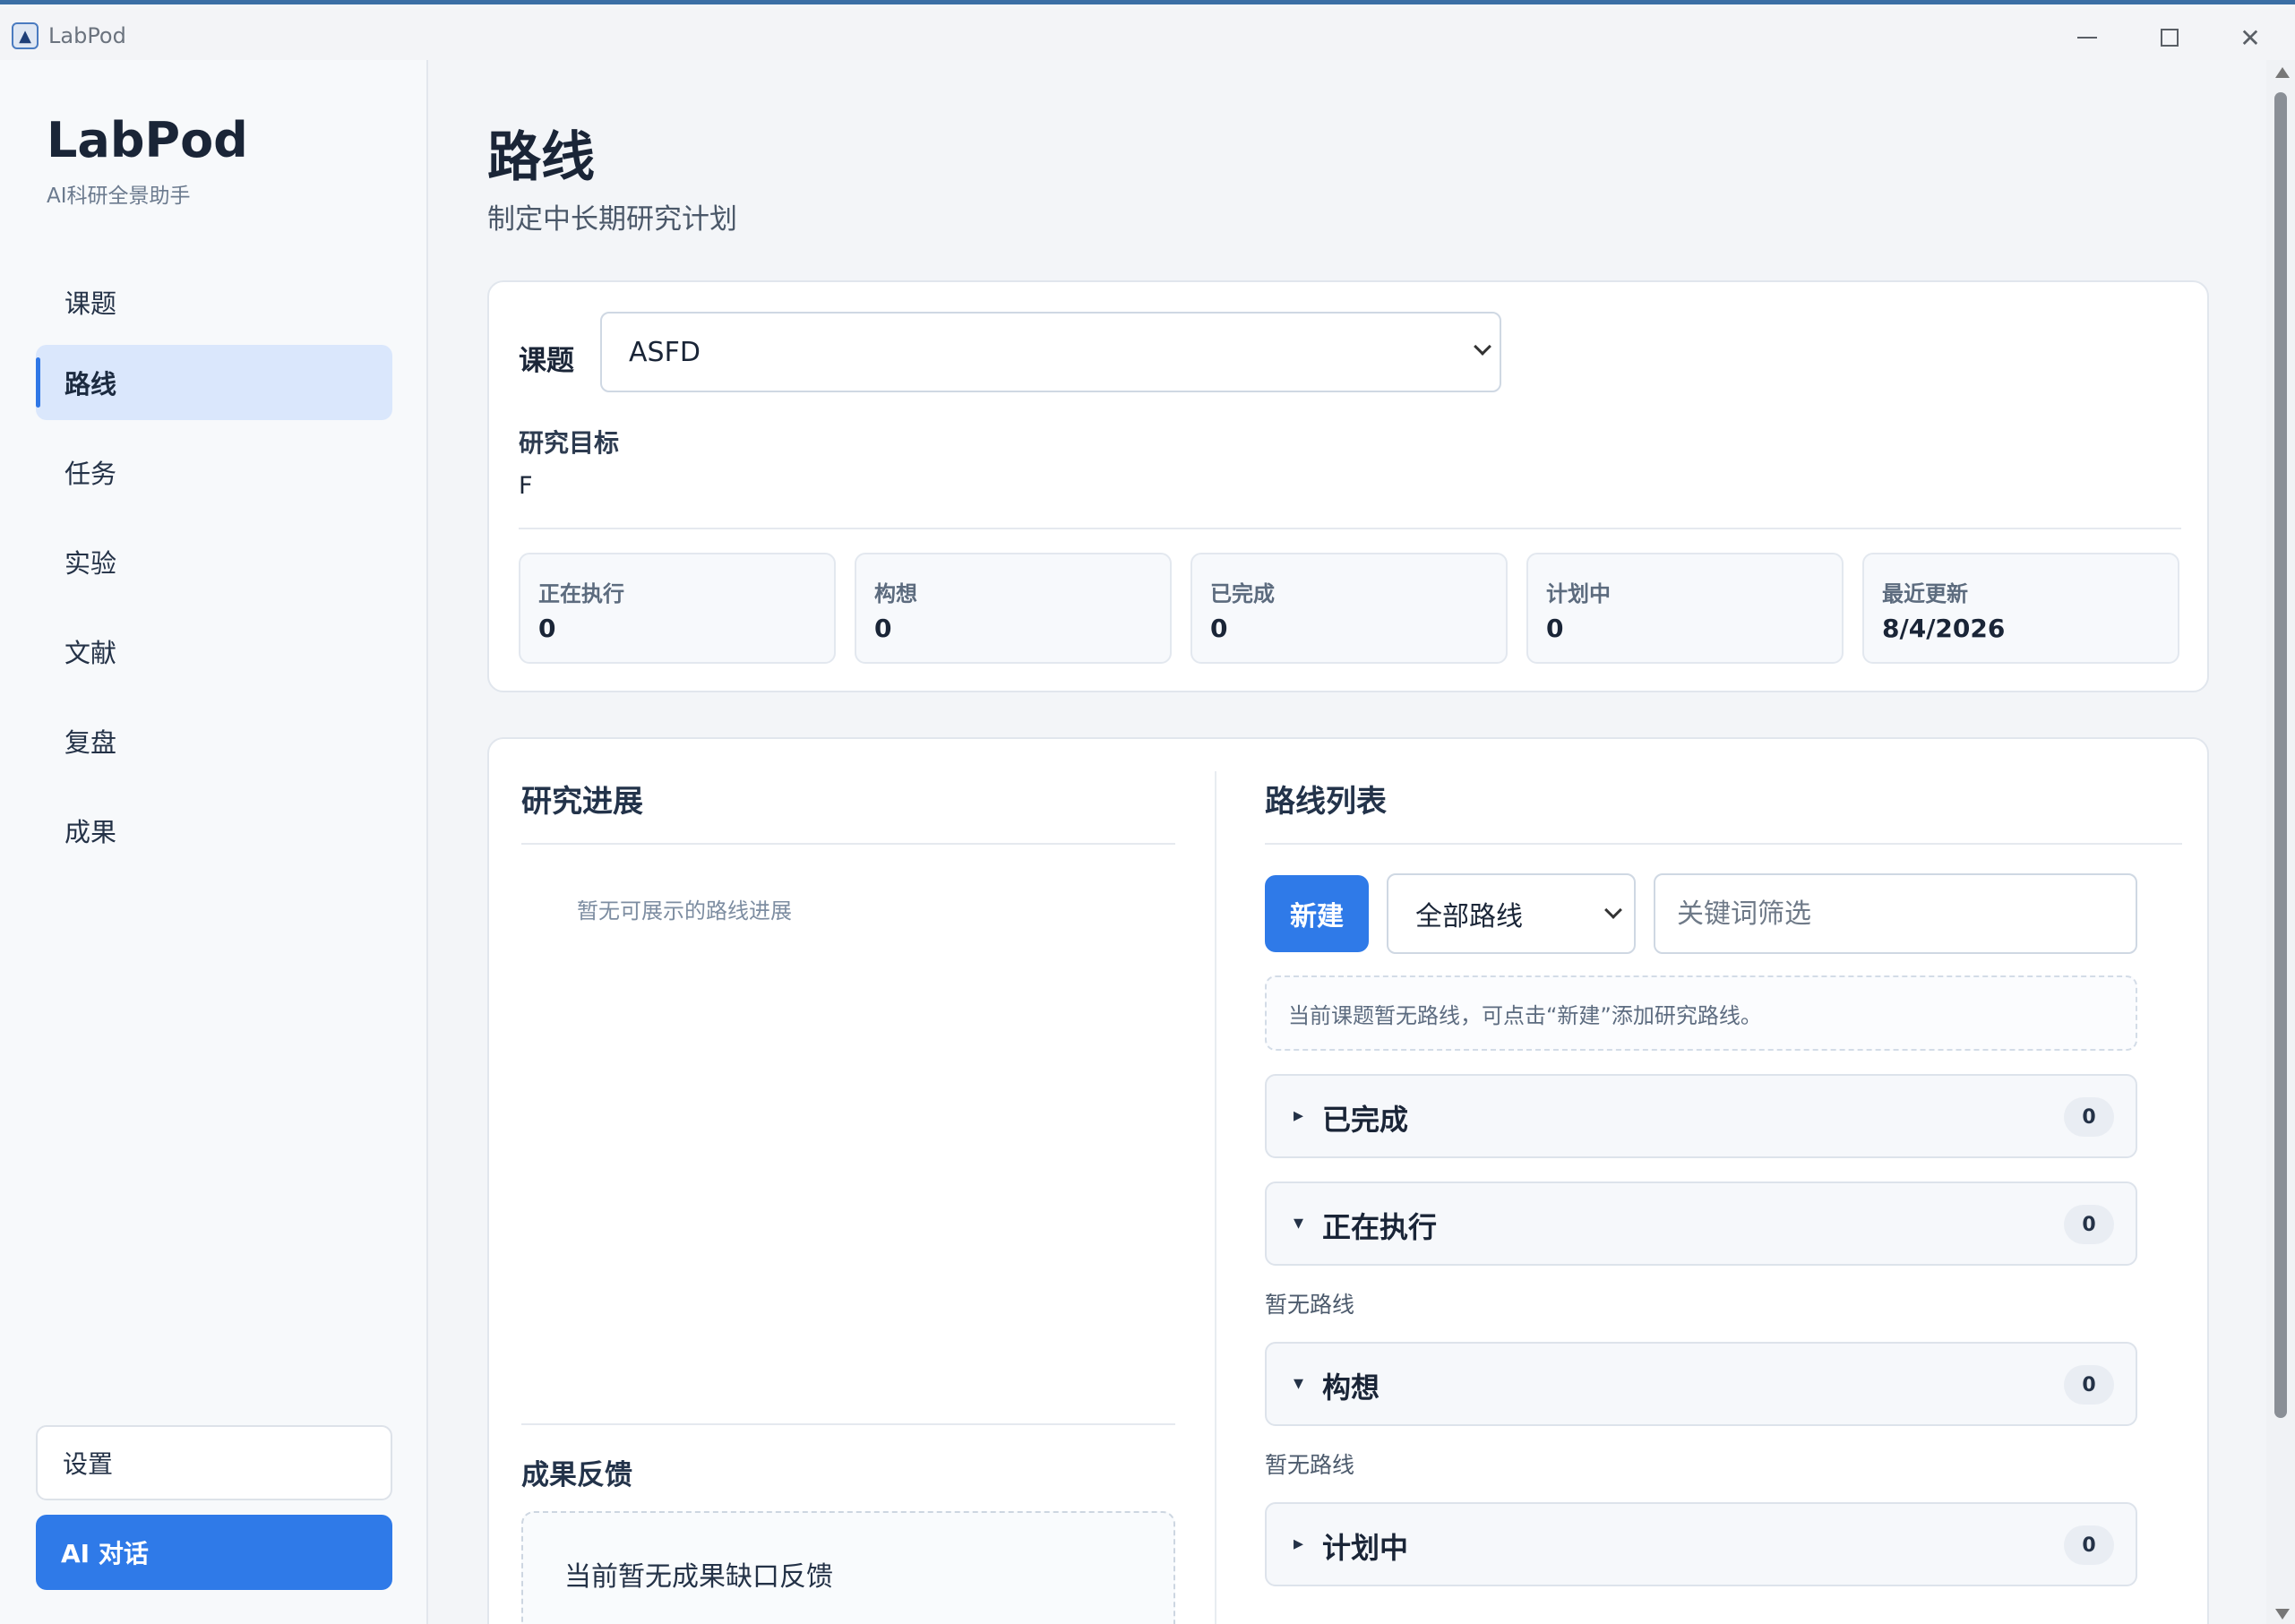 This screenshot has height=1624, width=2295. Describe the element at coordinates (895, 593) in the screenshot. I see `stat-label: 构想` at that location.